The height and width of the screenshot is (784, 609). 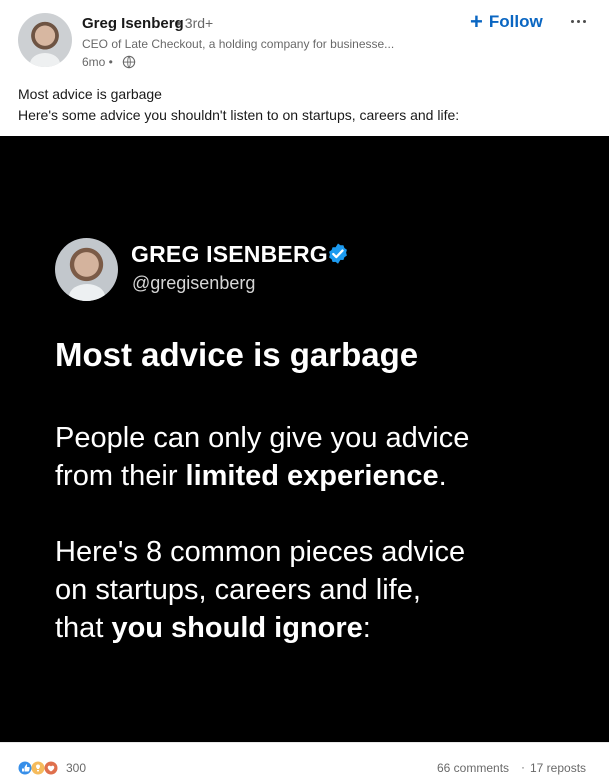 What do you see at coordinates (260, 552) in the screenshot?
I see `paragraph-2-line-1: Here's 8 common pieces advice` at bounding box center [260, 552].